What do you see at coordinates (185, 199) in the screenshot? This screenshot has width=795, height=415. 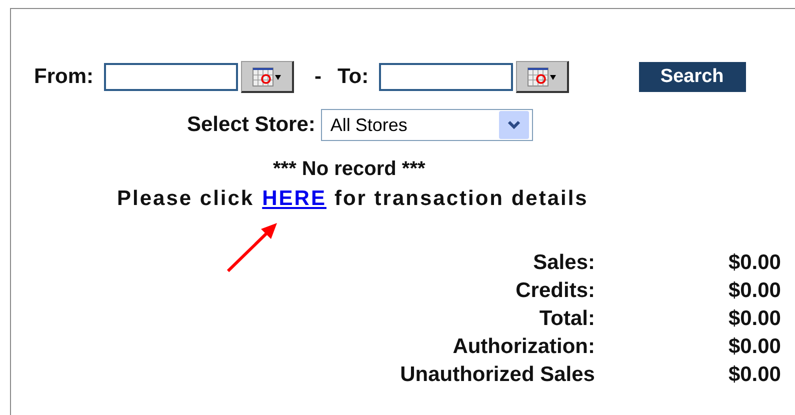 I see `details-text: Please click` at bounding box center [185, 199].